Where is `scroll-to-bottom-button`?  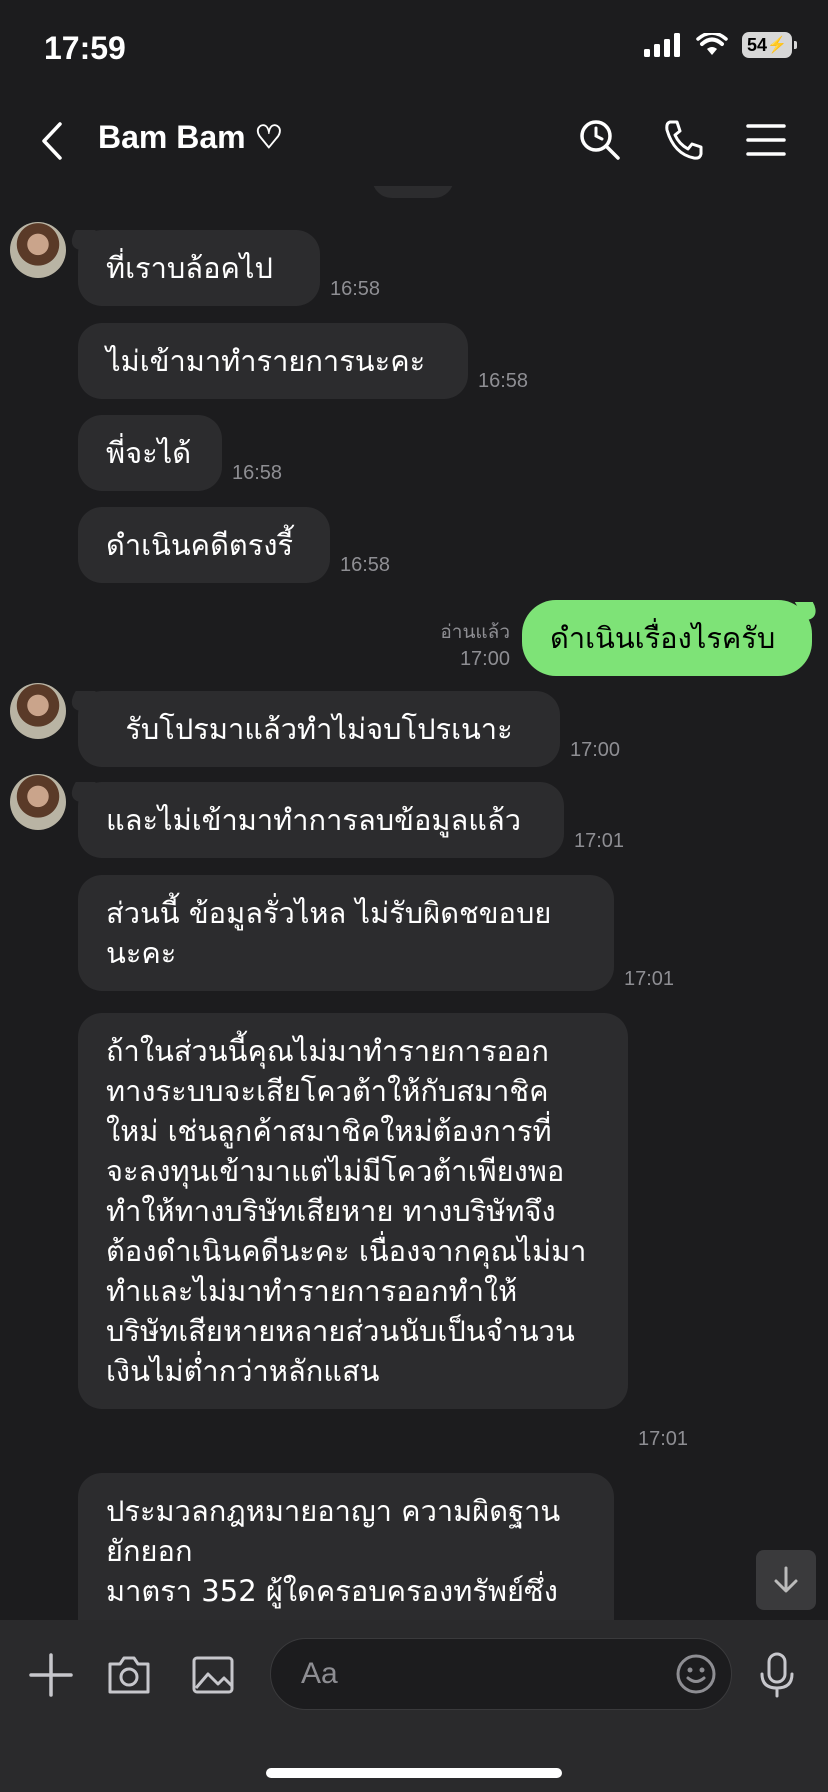
scroll-to-bottom-button is located at coordinates (786, 1580).